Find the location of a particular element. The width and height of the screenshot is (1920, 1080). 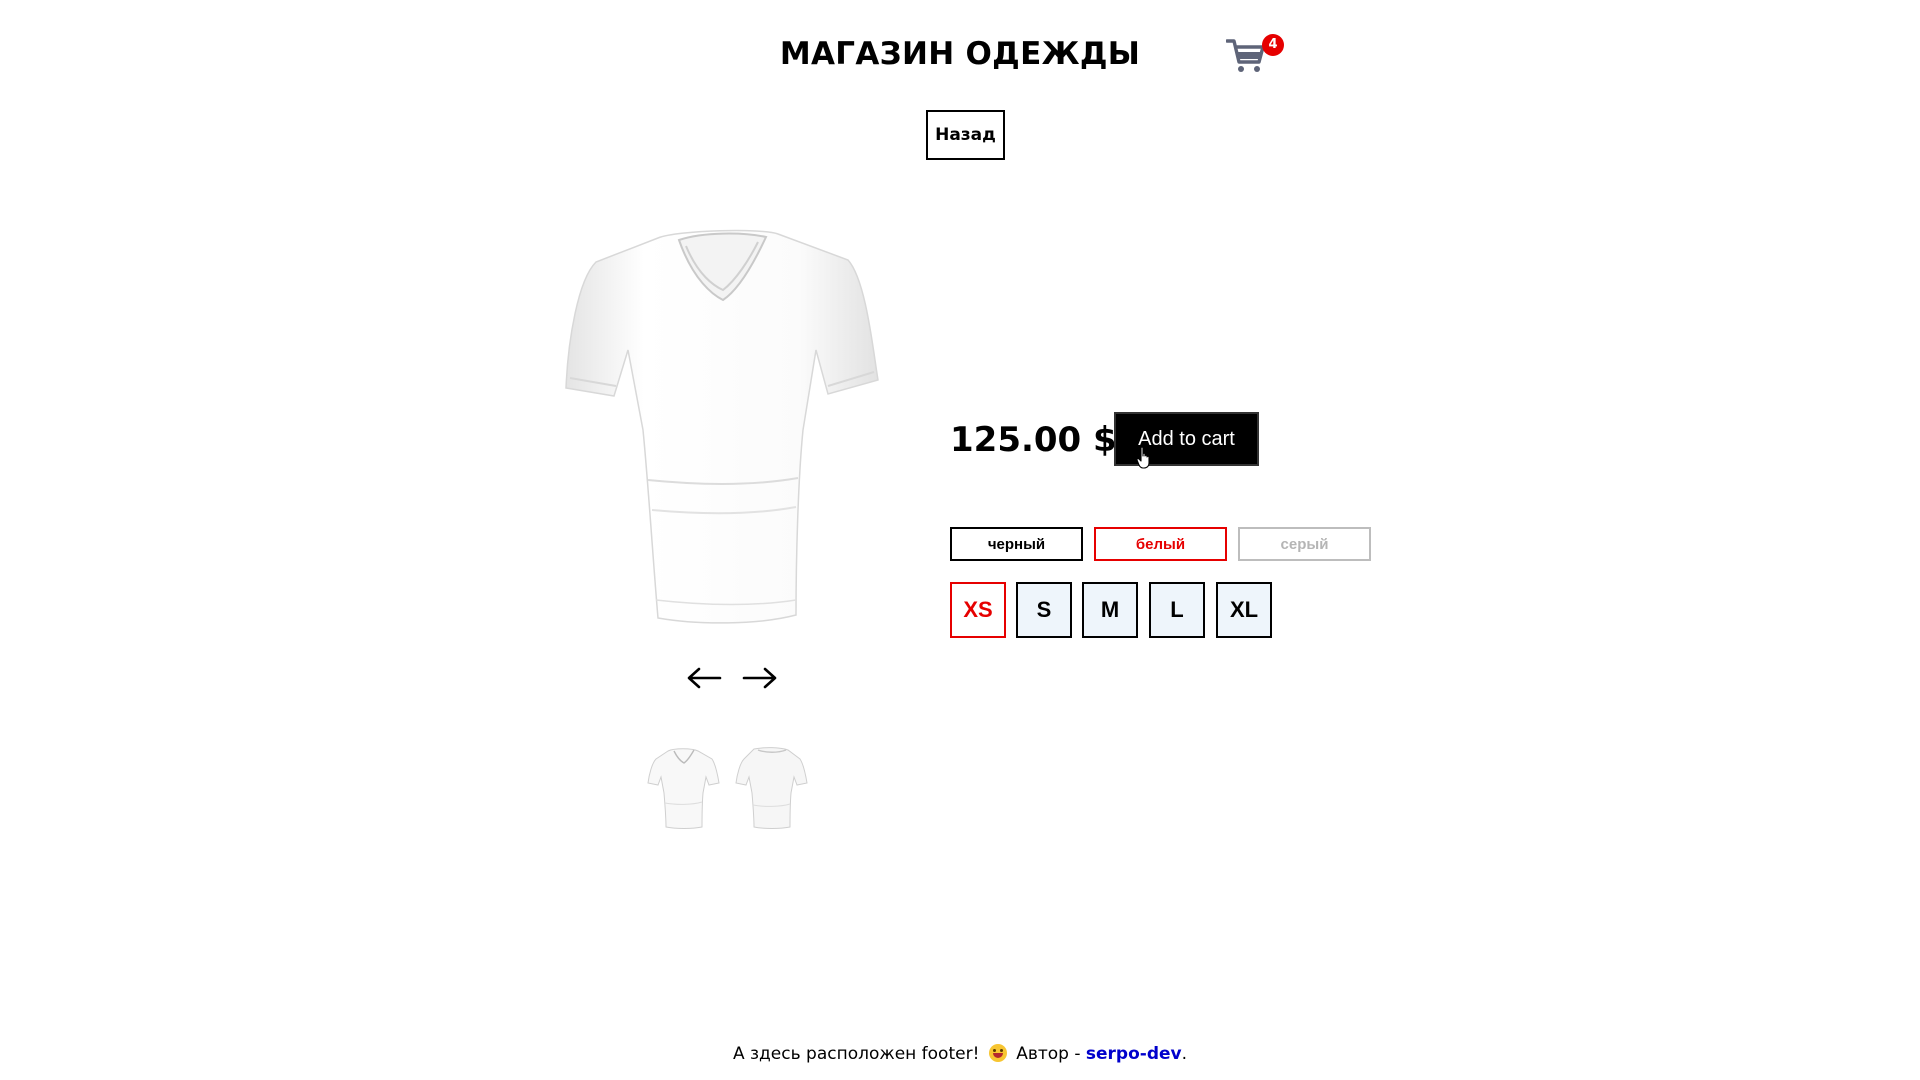

color-option-black: черный is located at coordinates (1016, 544).